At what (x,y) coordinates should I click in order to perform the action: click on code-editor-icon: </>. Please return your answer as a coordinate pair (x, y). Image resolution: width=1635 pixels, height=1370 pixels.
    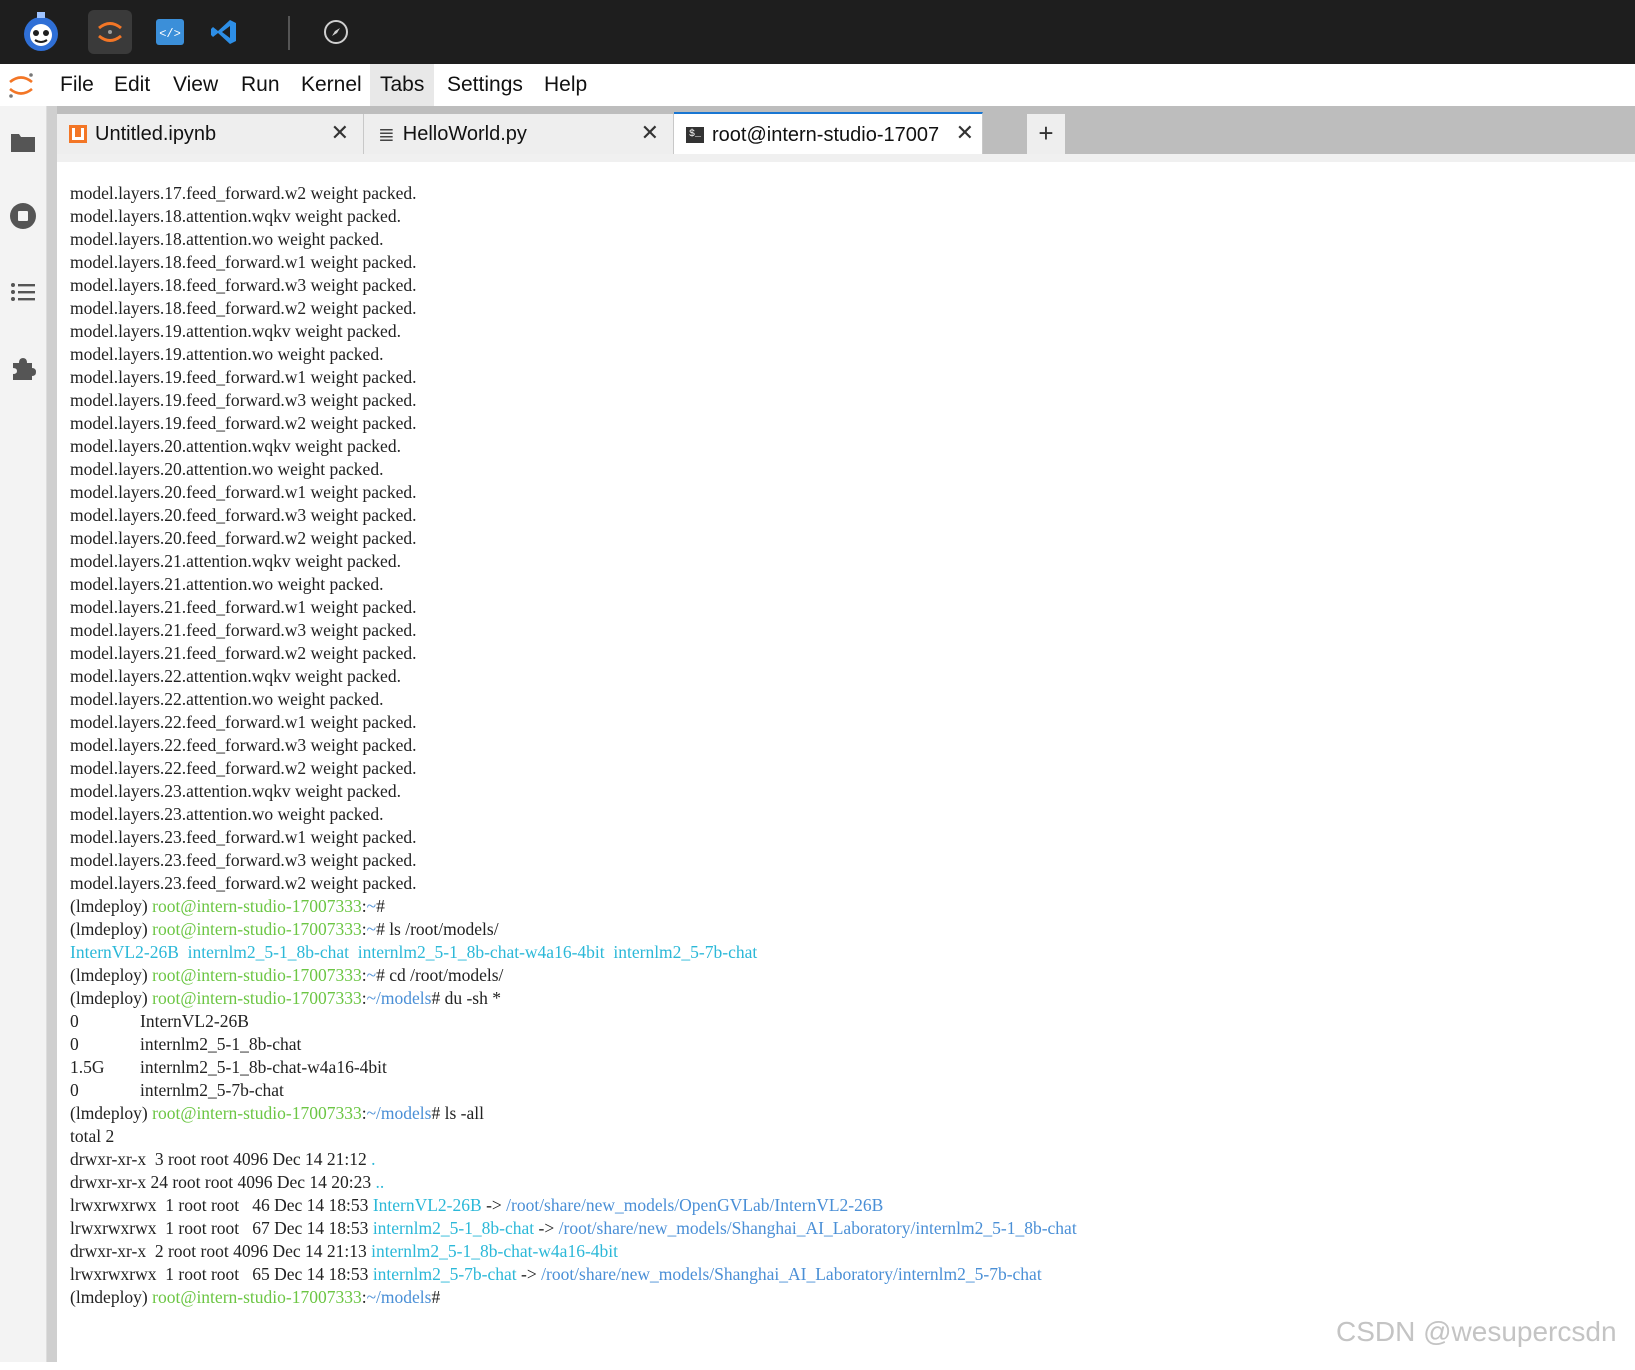
    Looking at the image, I should click on (170, 32).